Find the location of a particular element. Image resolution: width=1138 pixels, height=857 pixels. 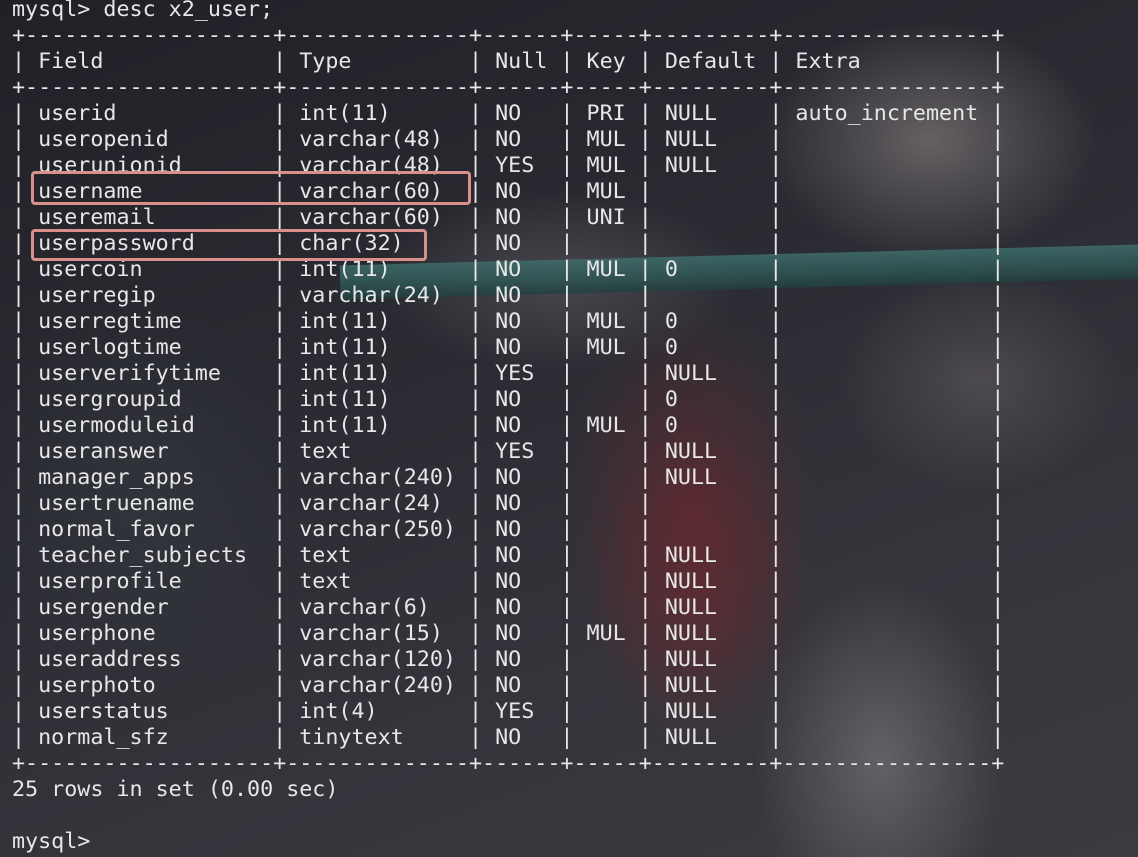

table-row: | userstatus | int(4) | YES | | NULL | | is located at coordinates (508, 711).